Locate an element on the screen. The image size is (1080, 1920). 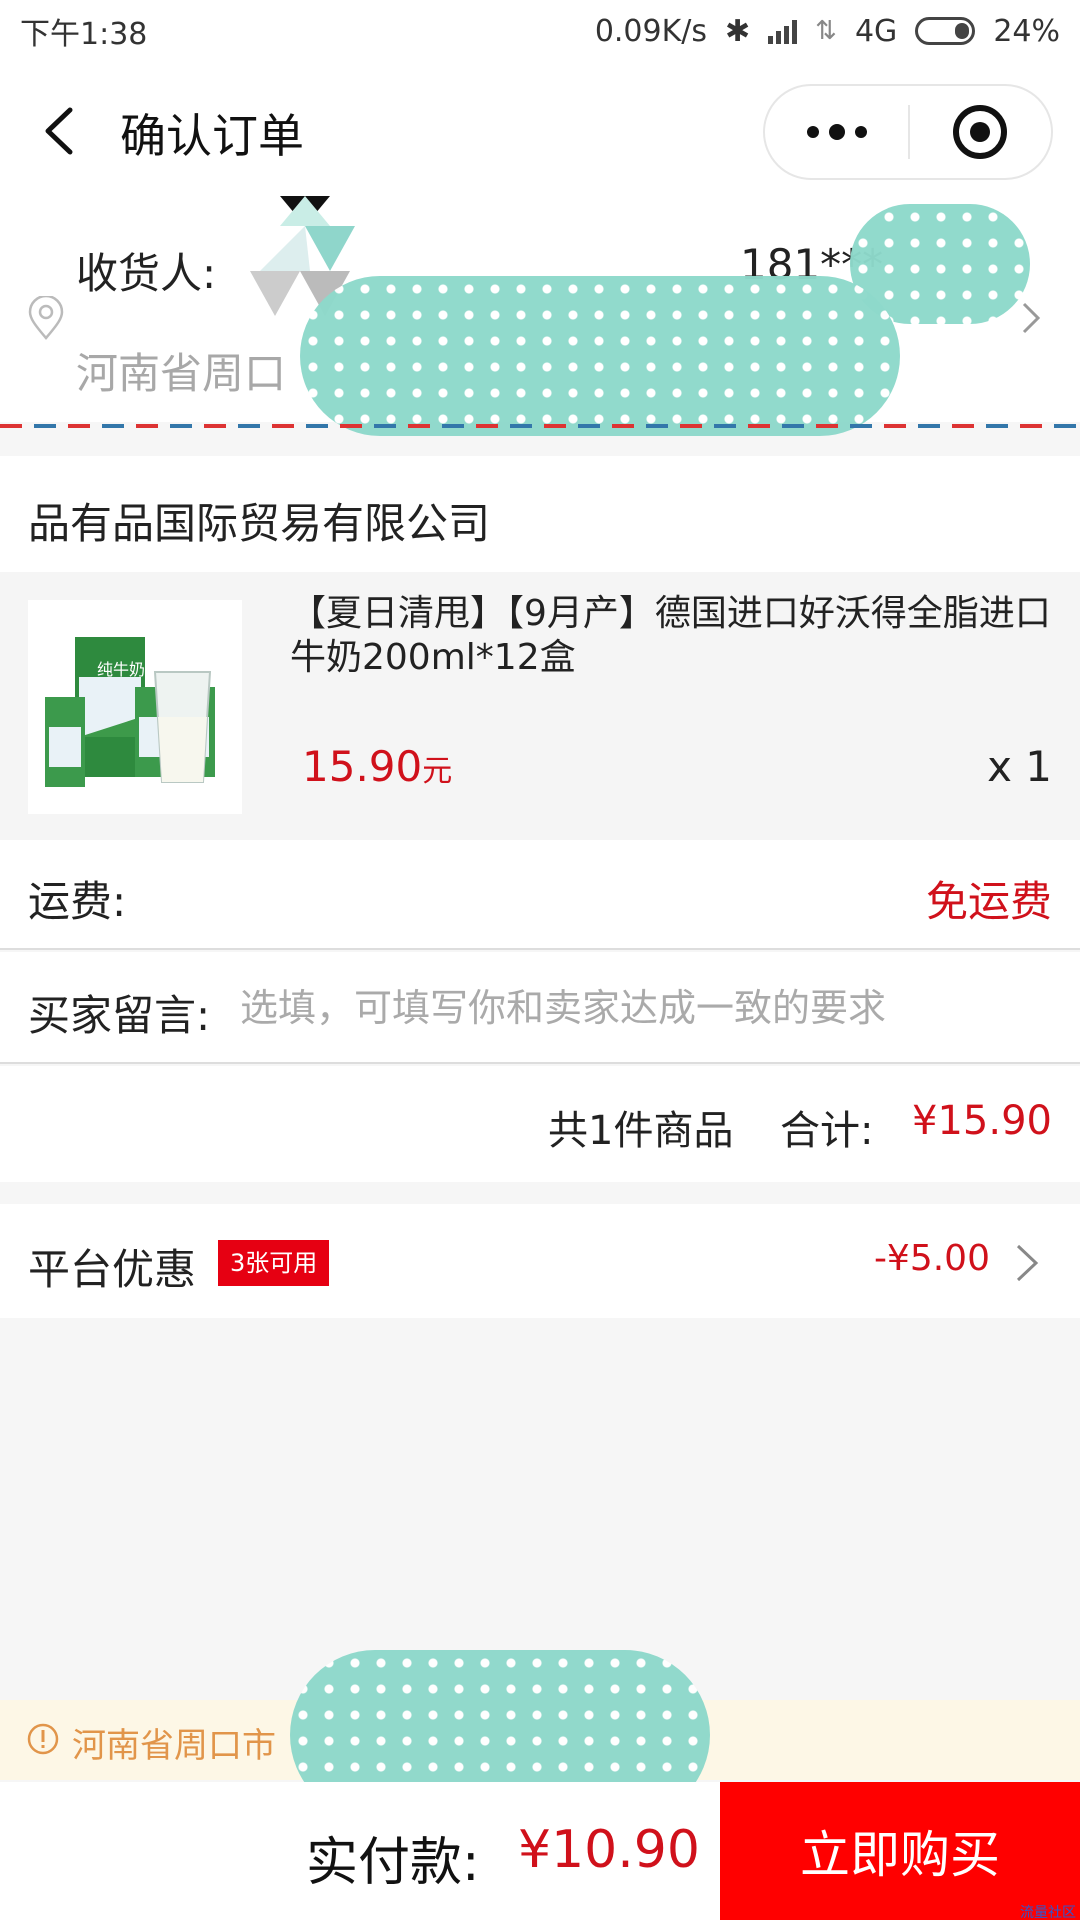
coupon-value: -¥5.00 is located at coordinates (931, 1258).